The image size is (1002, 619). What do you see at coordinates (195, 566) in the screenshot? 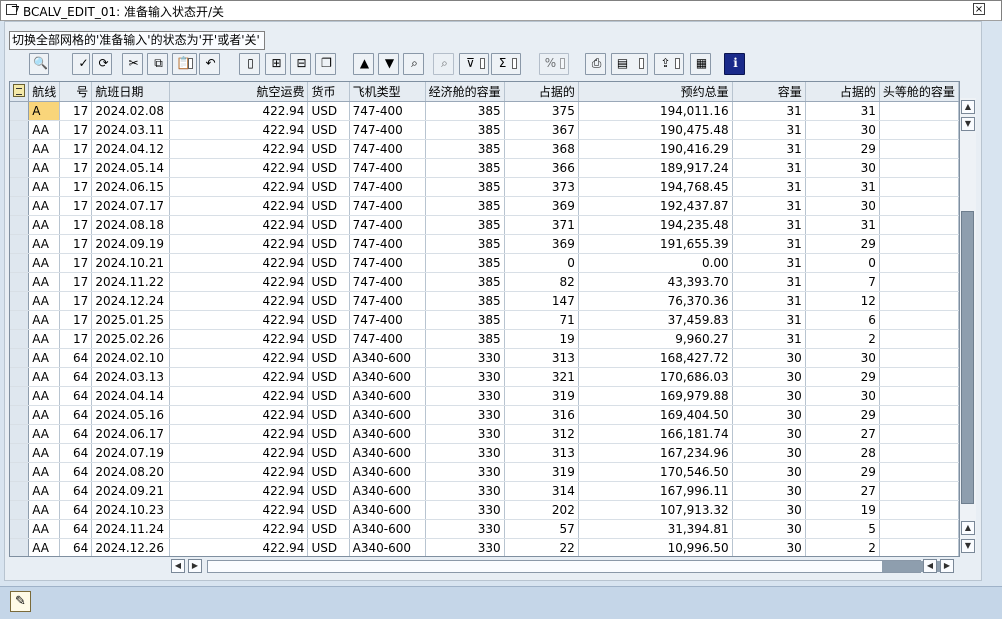
I see `scroll-right-button: ▶` at bounding box center [195, 566].